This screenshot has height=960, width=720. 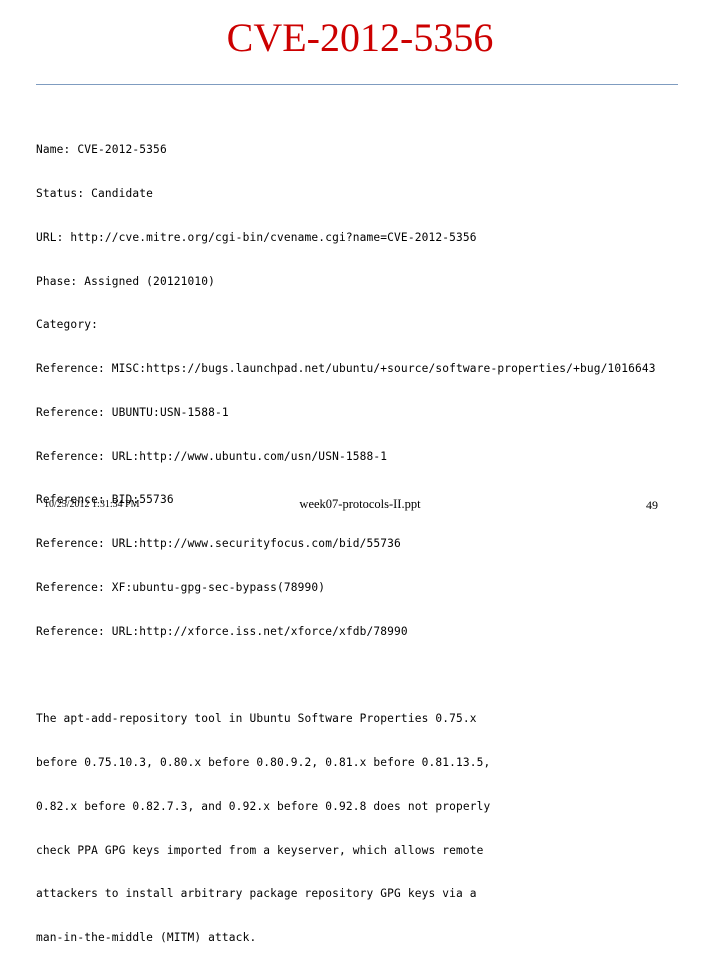 I want to click on title-divider, so click(x=357, y=84).